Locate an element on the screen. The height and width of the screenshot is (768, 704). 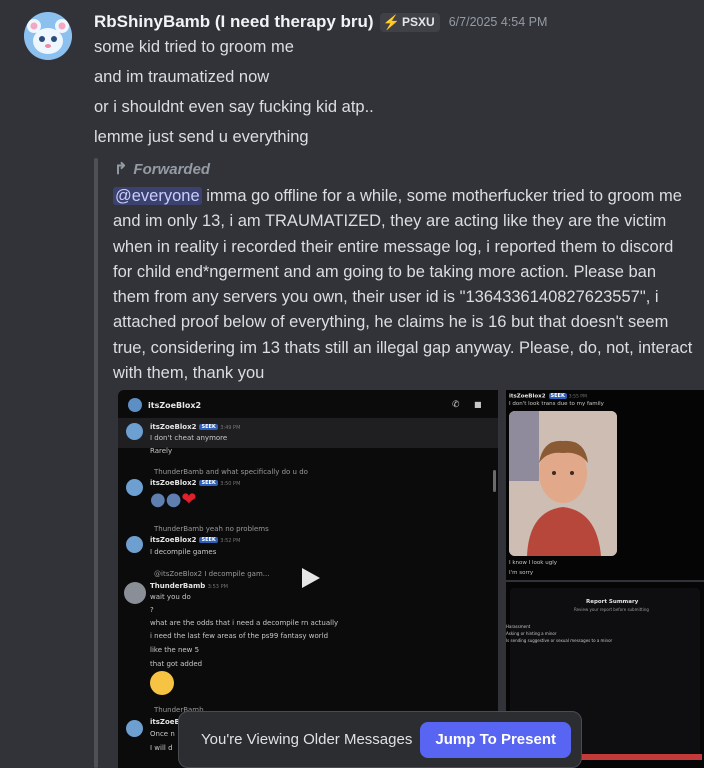
shot-message: I'm sorry is located at coordinates (521, 573).